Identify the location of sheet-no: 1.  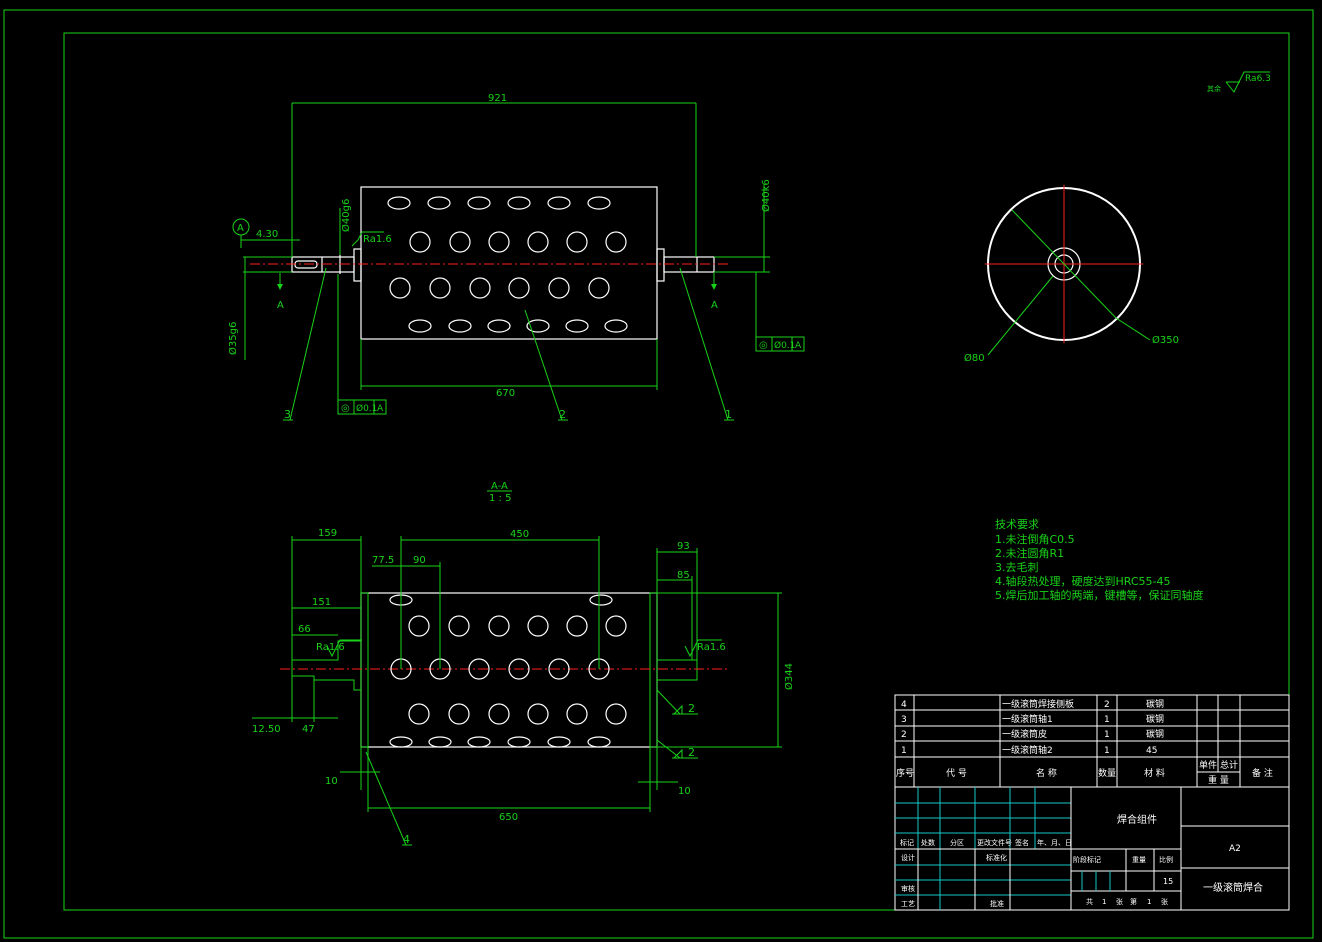
(1149, 902).